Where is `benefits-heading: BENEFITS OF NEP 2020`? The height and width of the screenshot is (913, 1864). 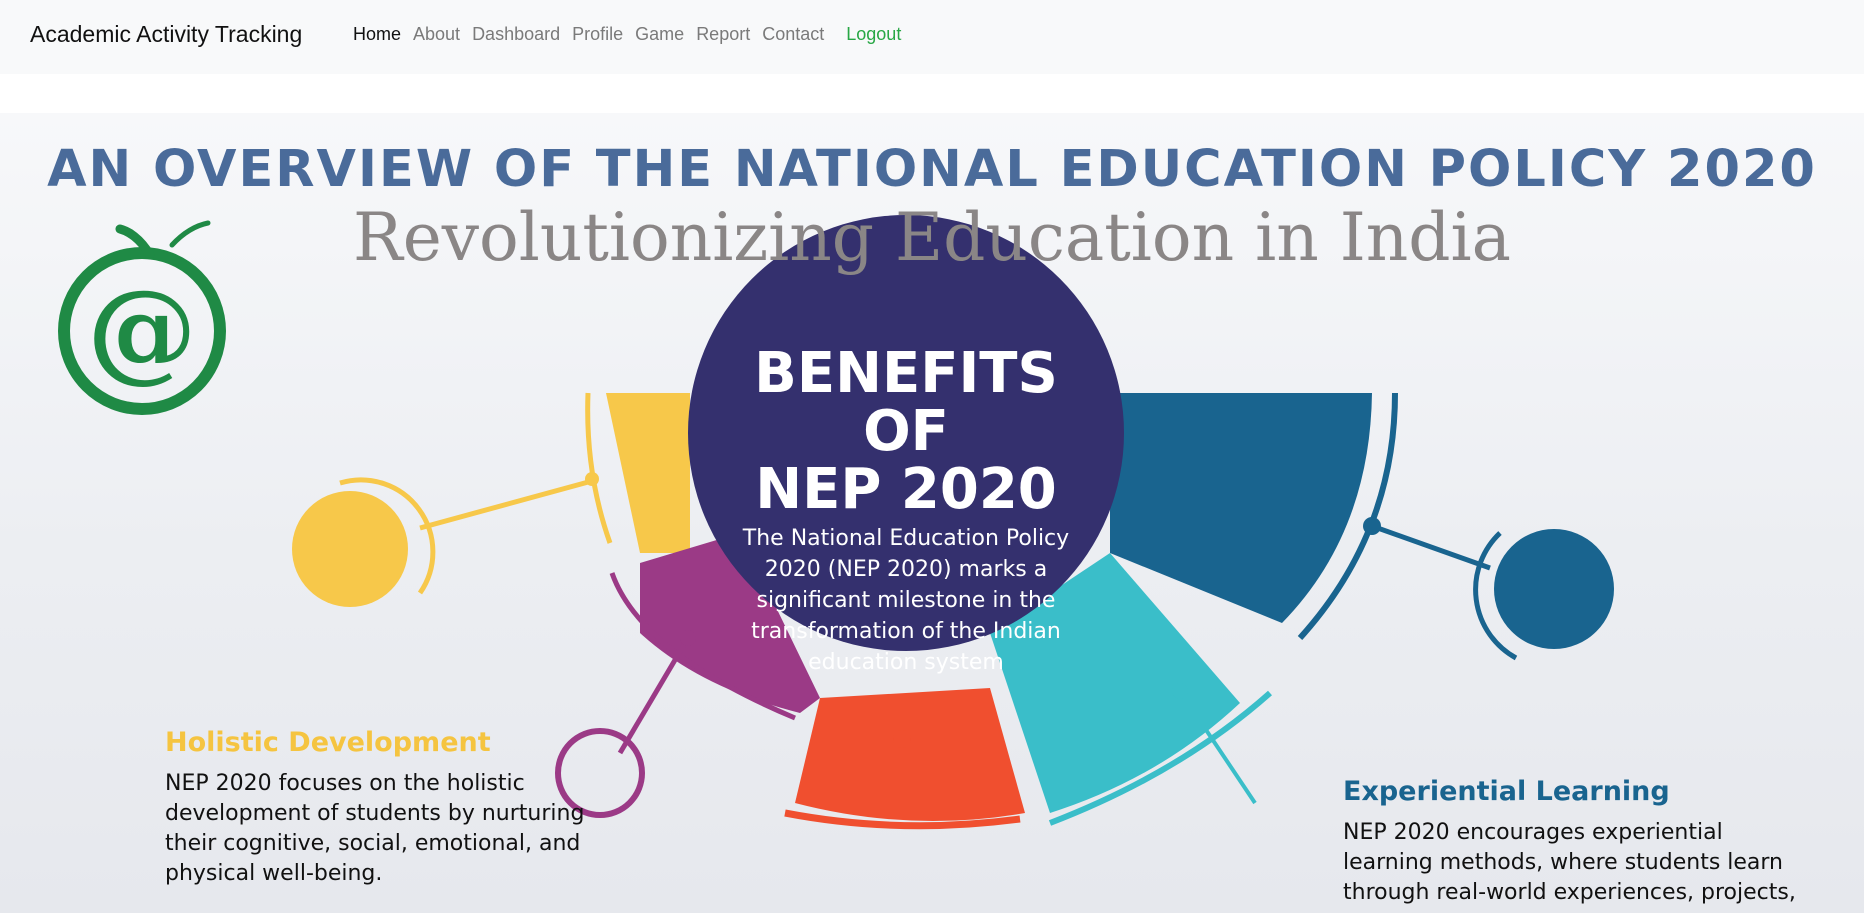 benefits-heading: BENEFITS OF NEP 2020 is located at coordinates (906, 431).